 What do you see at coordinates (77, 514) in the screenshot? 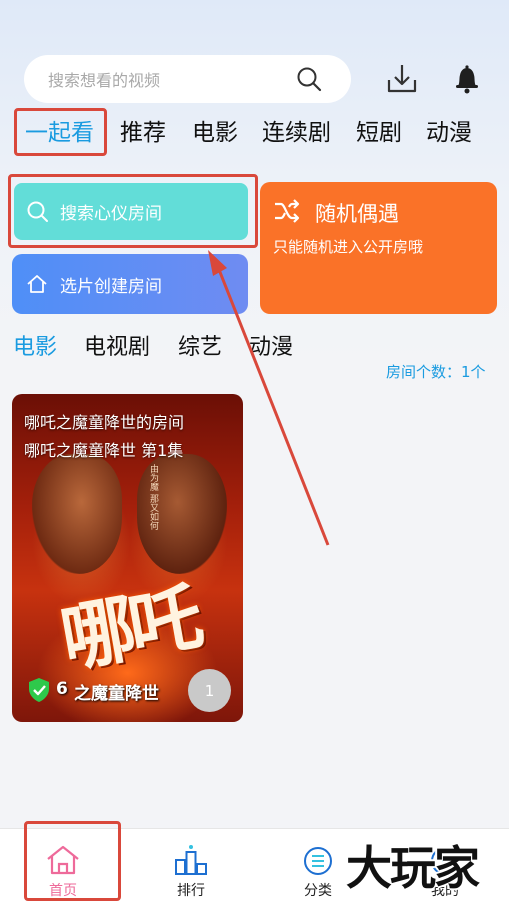
I see `poster-art` at bounding box center [77, 514].